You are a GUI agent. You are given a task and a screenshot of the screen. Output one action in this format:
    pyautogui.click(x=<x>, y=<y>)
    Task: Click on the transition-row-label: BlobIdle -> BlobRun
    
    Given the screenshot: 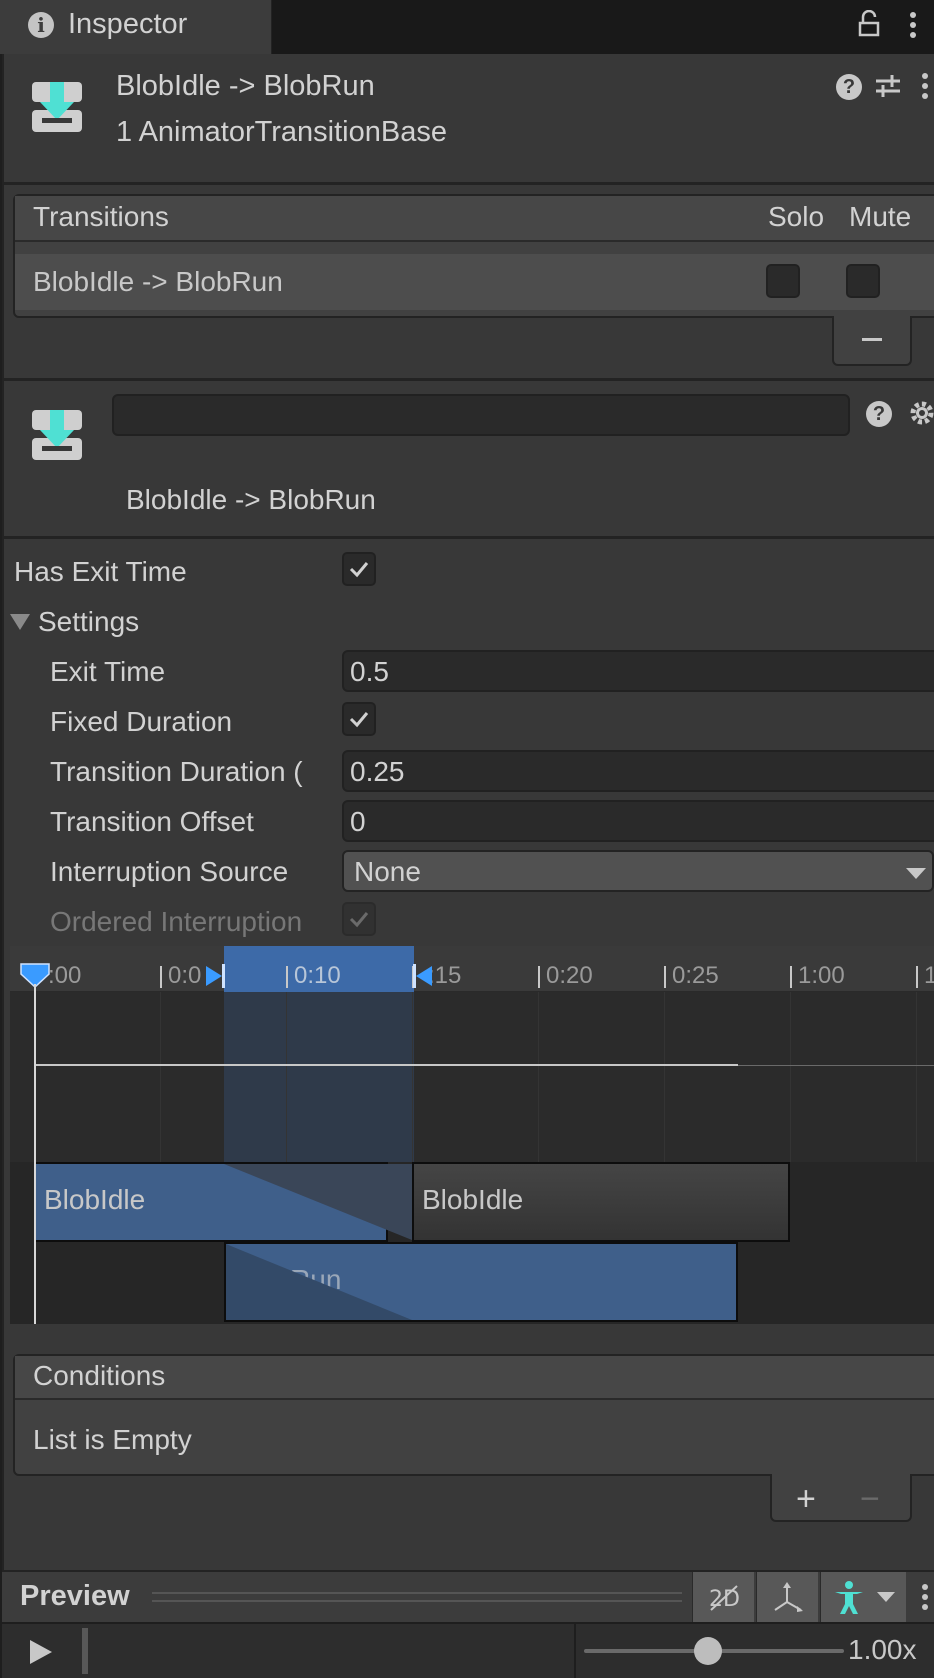 What is the action you would take?
    pyautogui.click(x=158, y=281)
    